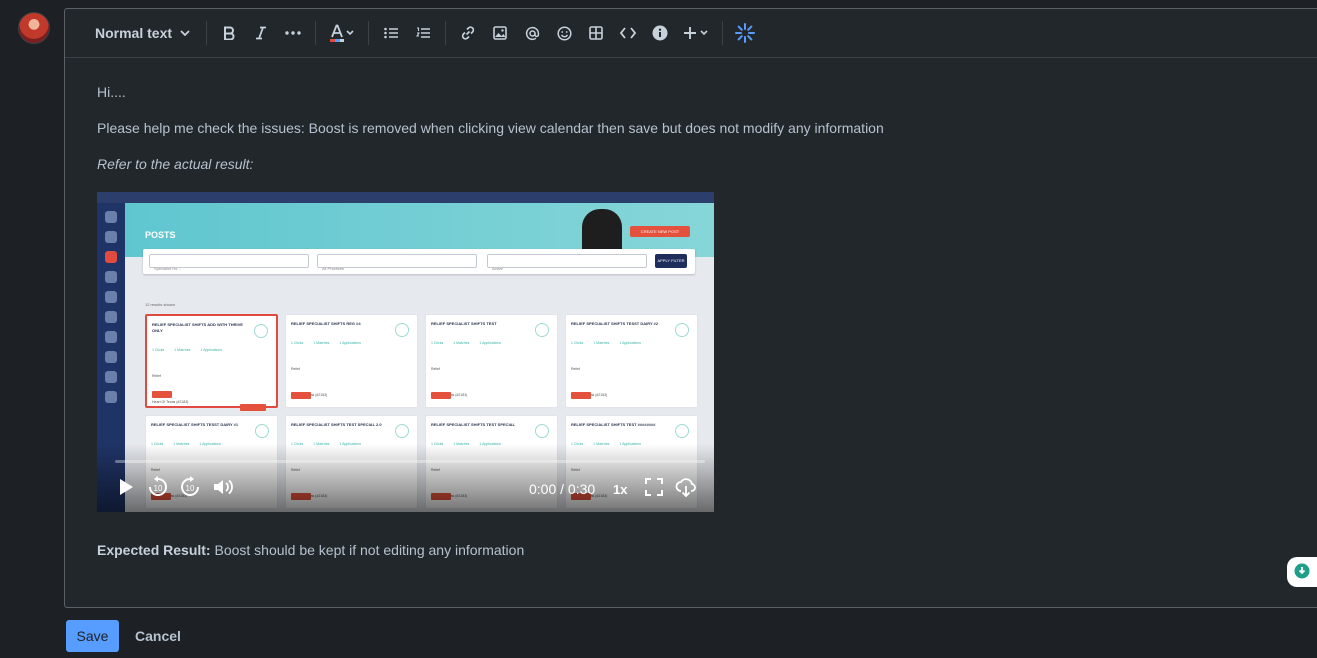 Image resolution: width=1317 pixels, height=658 pixels. Describe the element at coordinates (195, 424) in the screenshot. I see `post-card-title: RELIEF SPECIALIST SHIFTS TESST DAIRY #1` at that location.